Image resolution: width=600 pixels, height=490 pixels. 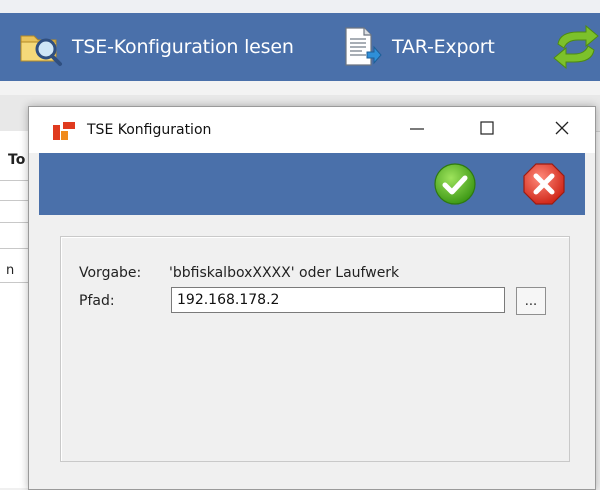 What do you see at coordinates (544, 184) in the screenshot?
I see `cancel-button` at bounding box center [544, 184].